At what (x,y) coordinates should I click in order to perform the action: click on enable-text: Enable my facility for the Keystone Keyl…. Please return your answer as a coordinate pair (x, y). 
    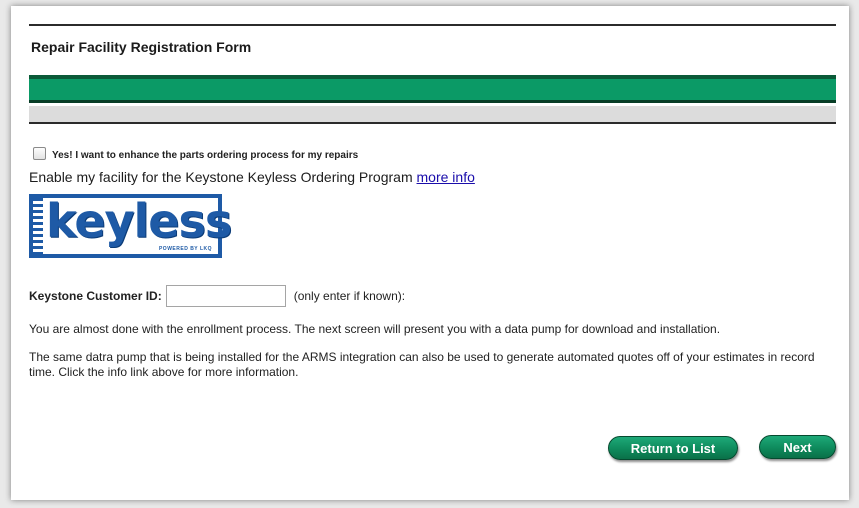
    Looking at the image, I should click on (223, 177).